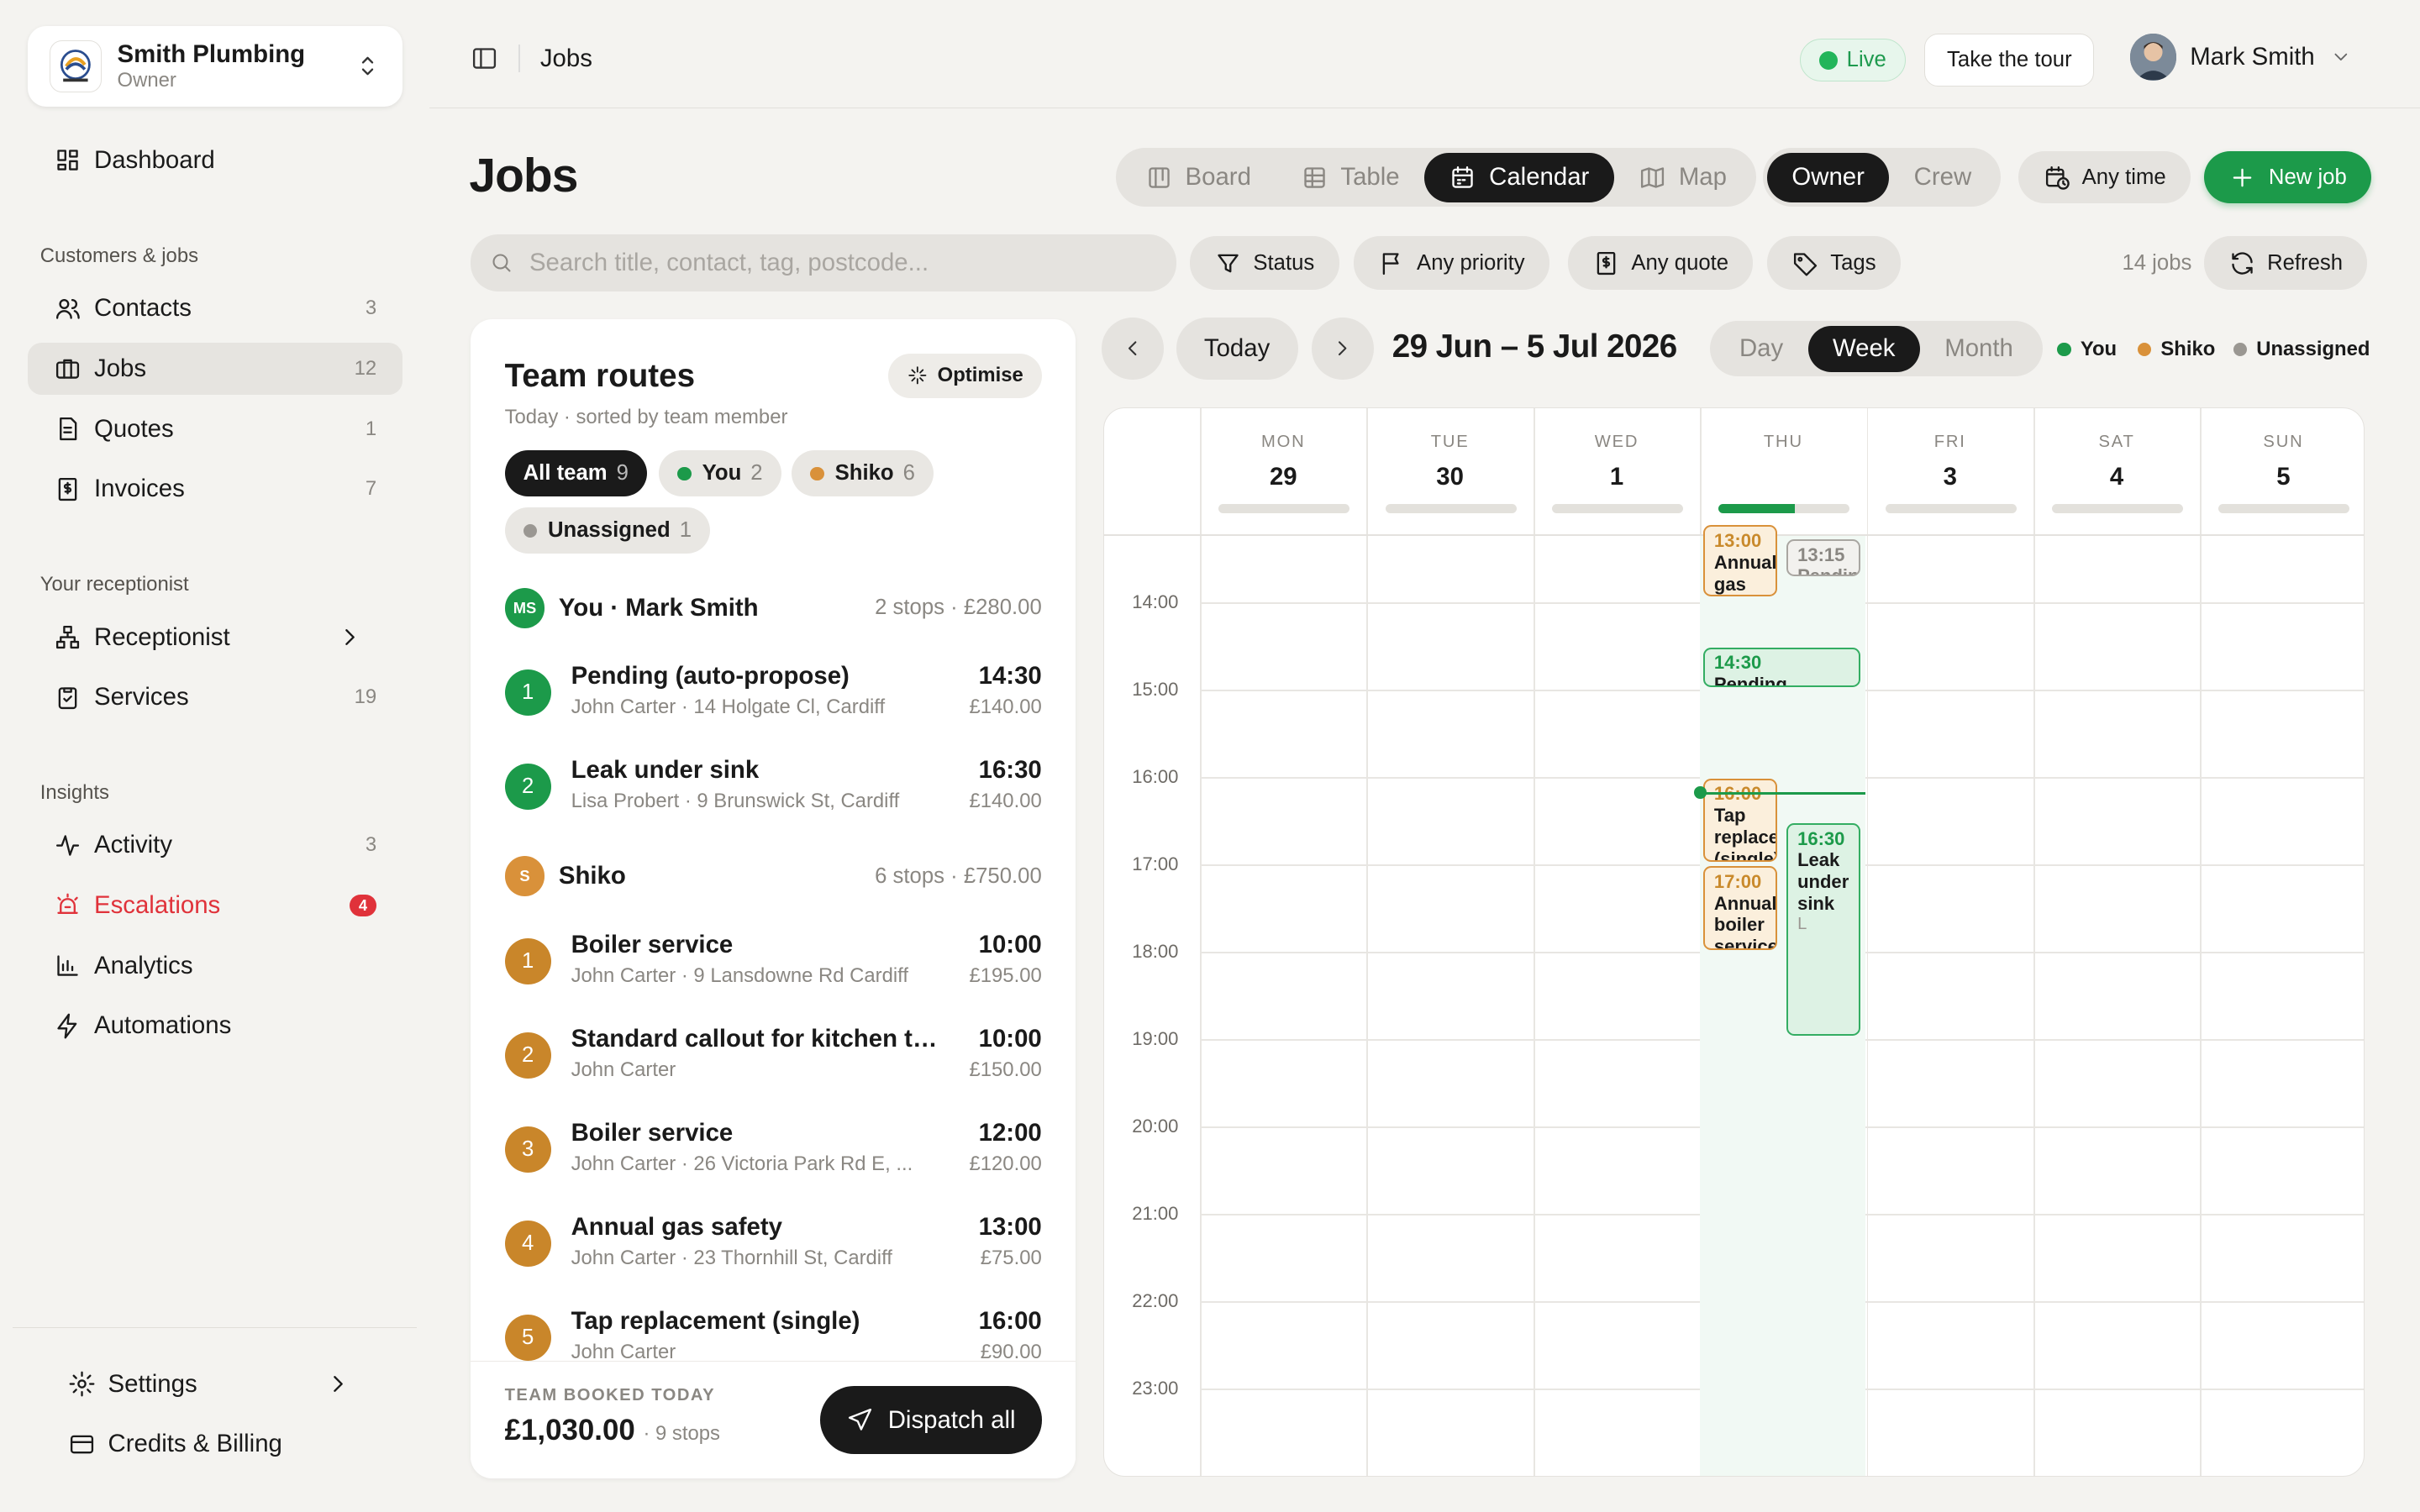 The image size is (2420, 1512). What do you see at coordinates (484, 58) in the screenshot?
I see `sidebar-toggle-icon` at bounding box center [484, 58].